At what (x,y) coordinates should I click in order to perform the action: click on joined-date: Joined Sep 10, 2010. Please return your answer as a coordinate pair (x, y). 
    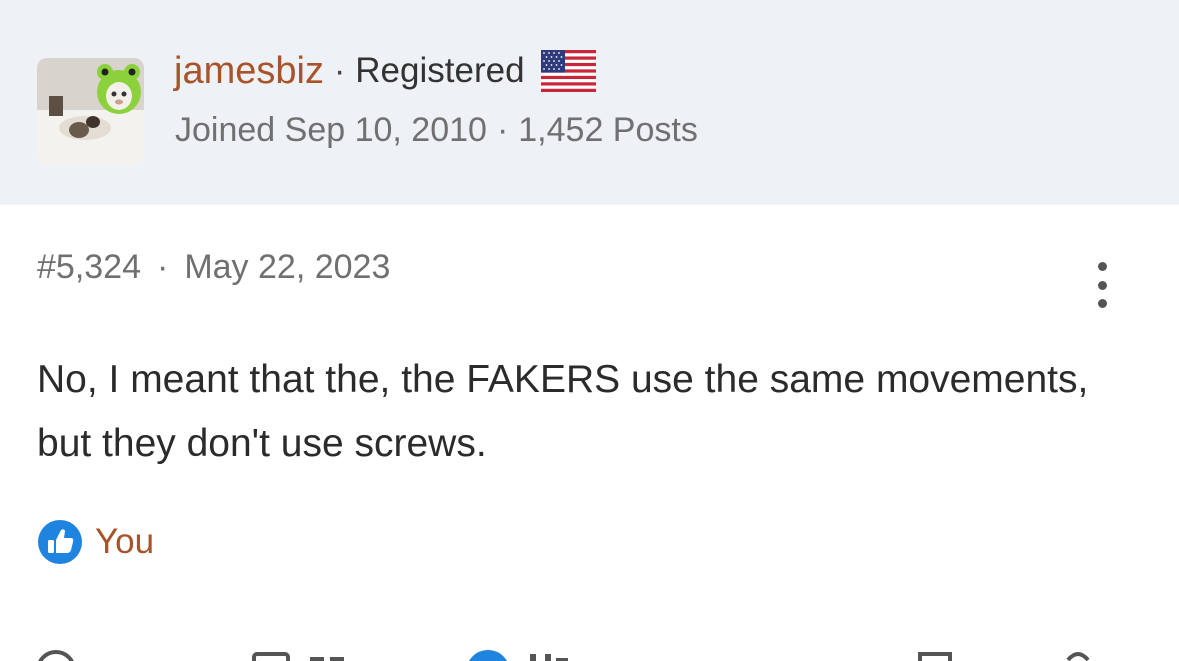
    Looking at the image, I should click on (331, 129).